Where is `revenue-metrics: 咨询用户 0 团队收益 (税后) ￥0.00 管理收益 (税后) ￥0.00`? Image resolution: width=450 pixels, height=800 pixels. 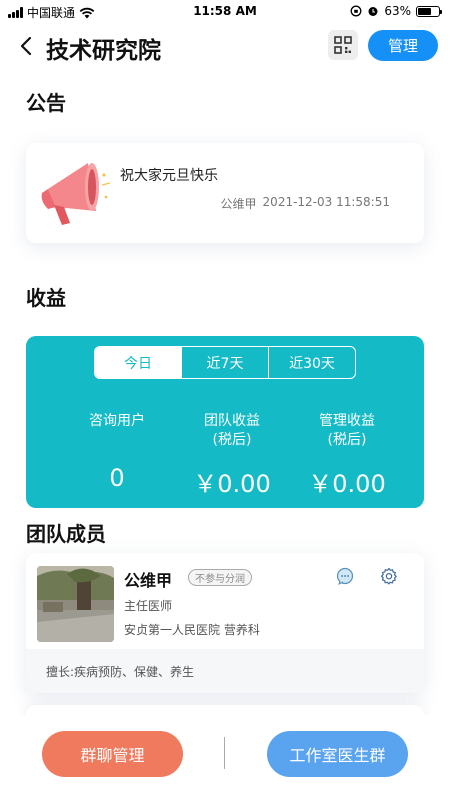
revenue-metrics: 咨询用户 0 团队收益 (税后) ￥0.00 管理收益 (税后) ￥0.00 is located at coordinates (232, 455).